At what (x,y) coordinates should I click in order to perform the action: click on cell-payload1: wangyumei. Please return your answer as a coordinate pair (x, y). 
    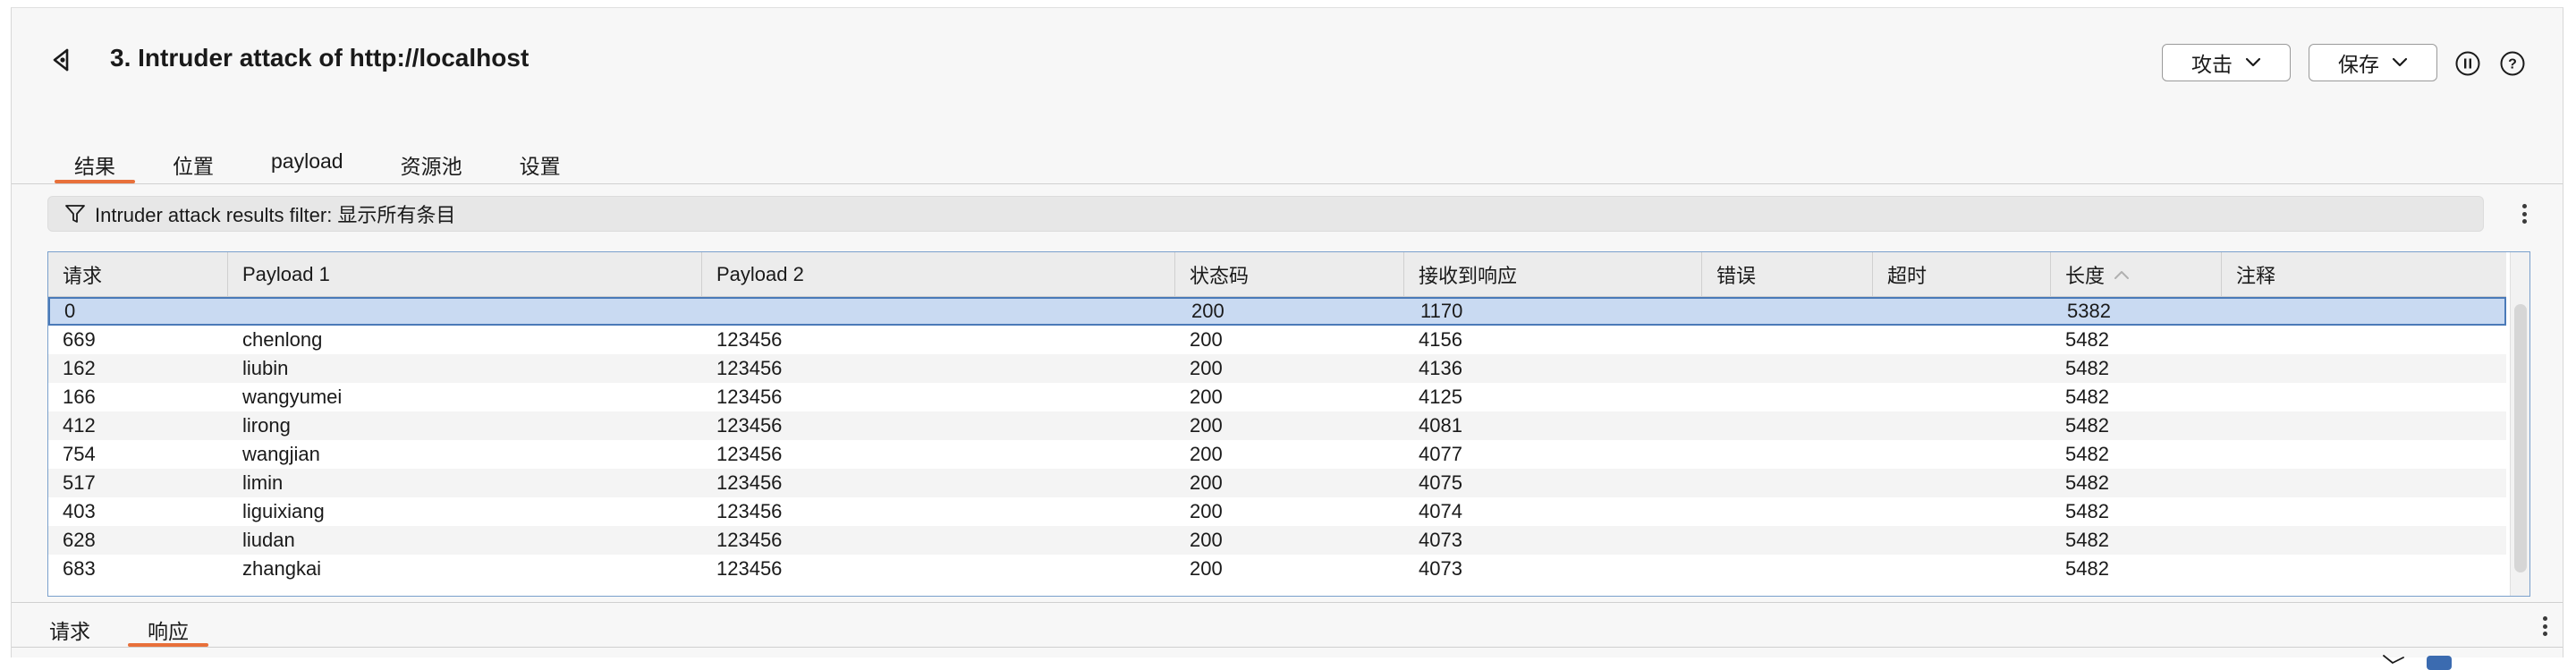
    Looking at the image, I should click on (292, 397).